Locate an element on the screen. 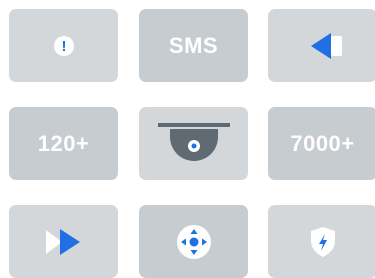 Image resolution: width=375 pixels, height=278 pixels. alert-tile: ! is located at coordinates (63, 45).